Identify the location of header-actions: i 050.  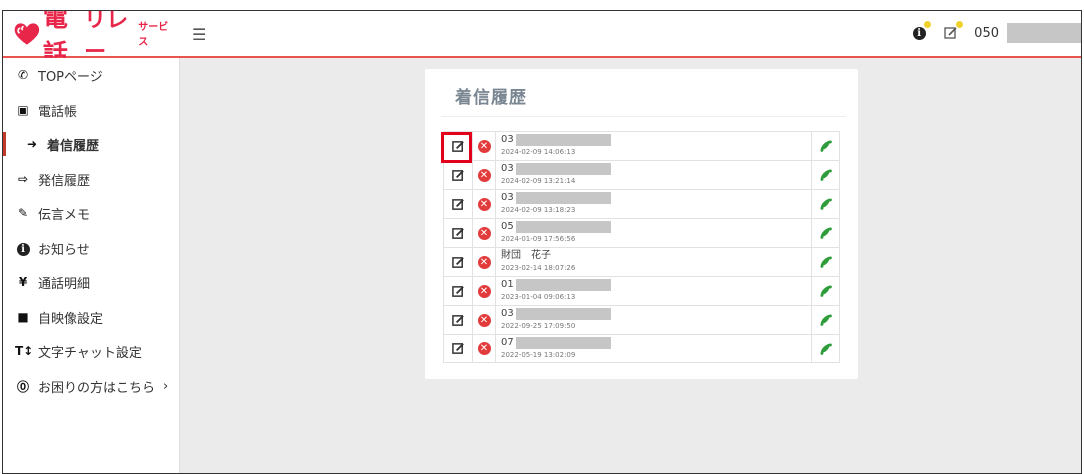
(995, 32).